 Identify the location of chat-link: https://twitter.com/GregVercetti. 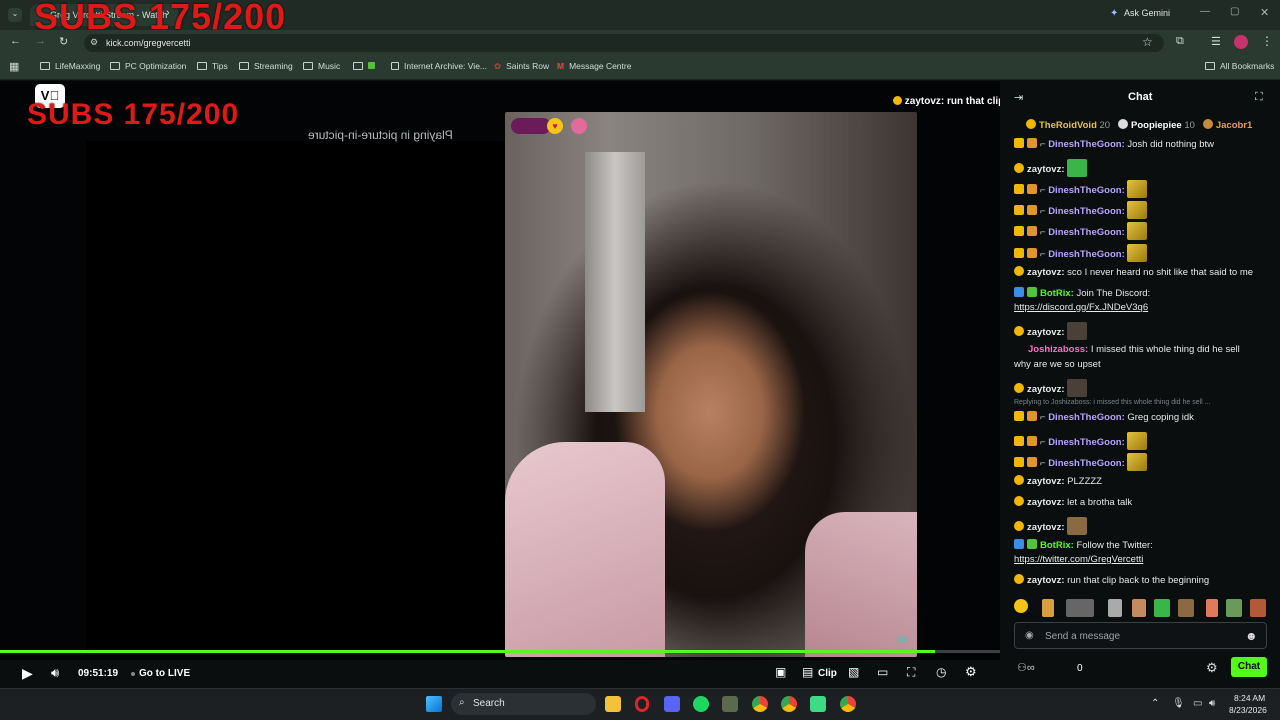
(1078, 559).